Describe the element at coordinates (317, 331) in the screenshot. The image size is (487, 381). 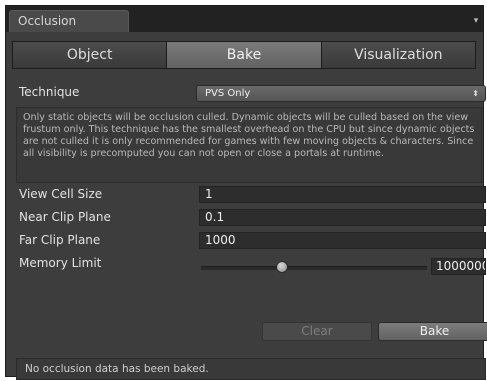
I see `clear-button: Clear` at that location.